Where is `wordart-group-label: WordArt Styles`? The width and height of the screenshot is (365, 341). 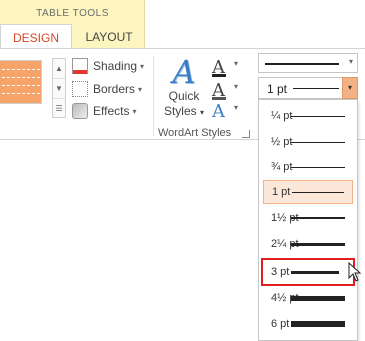
wordart-group-label: WordArt Styles is located at coordinates (195, 133).